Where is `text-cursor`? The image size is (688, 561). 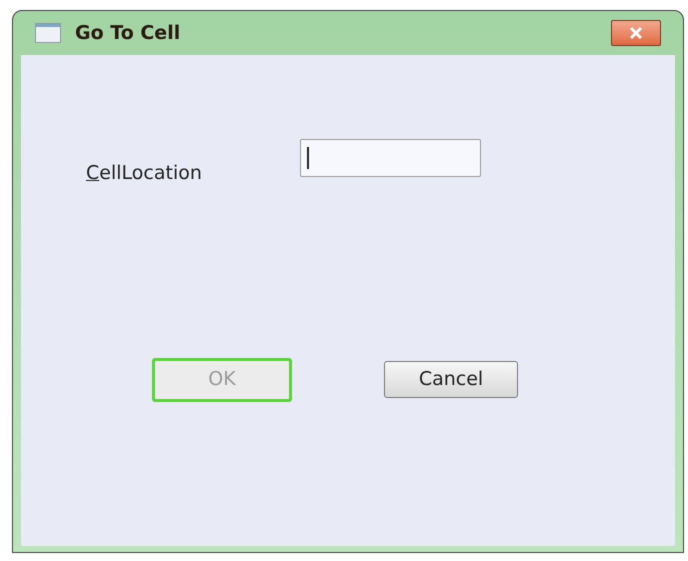 text-cursor is located at coordinates (308, 158).